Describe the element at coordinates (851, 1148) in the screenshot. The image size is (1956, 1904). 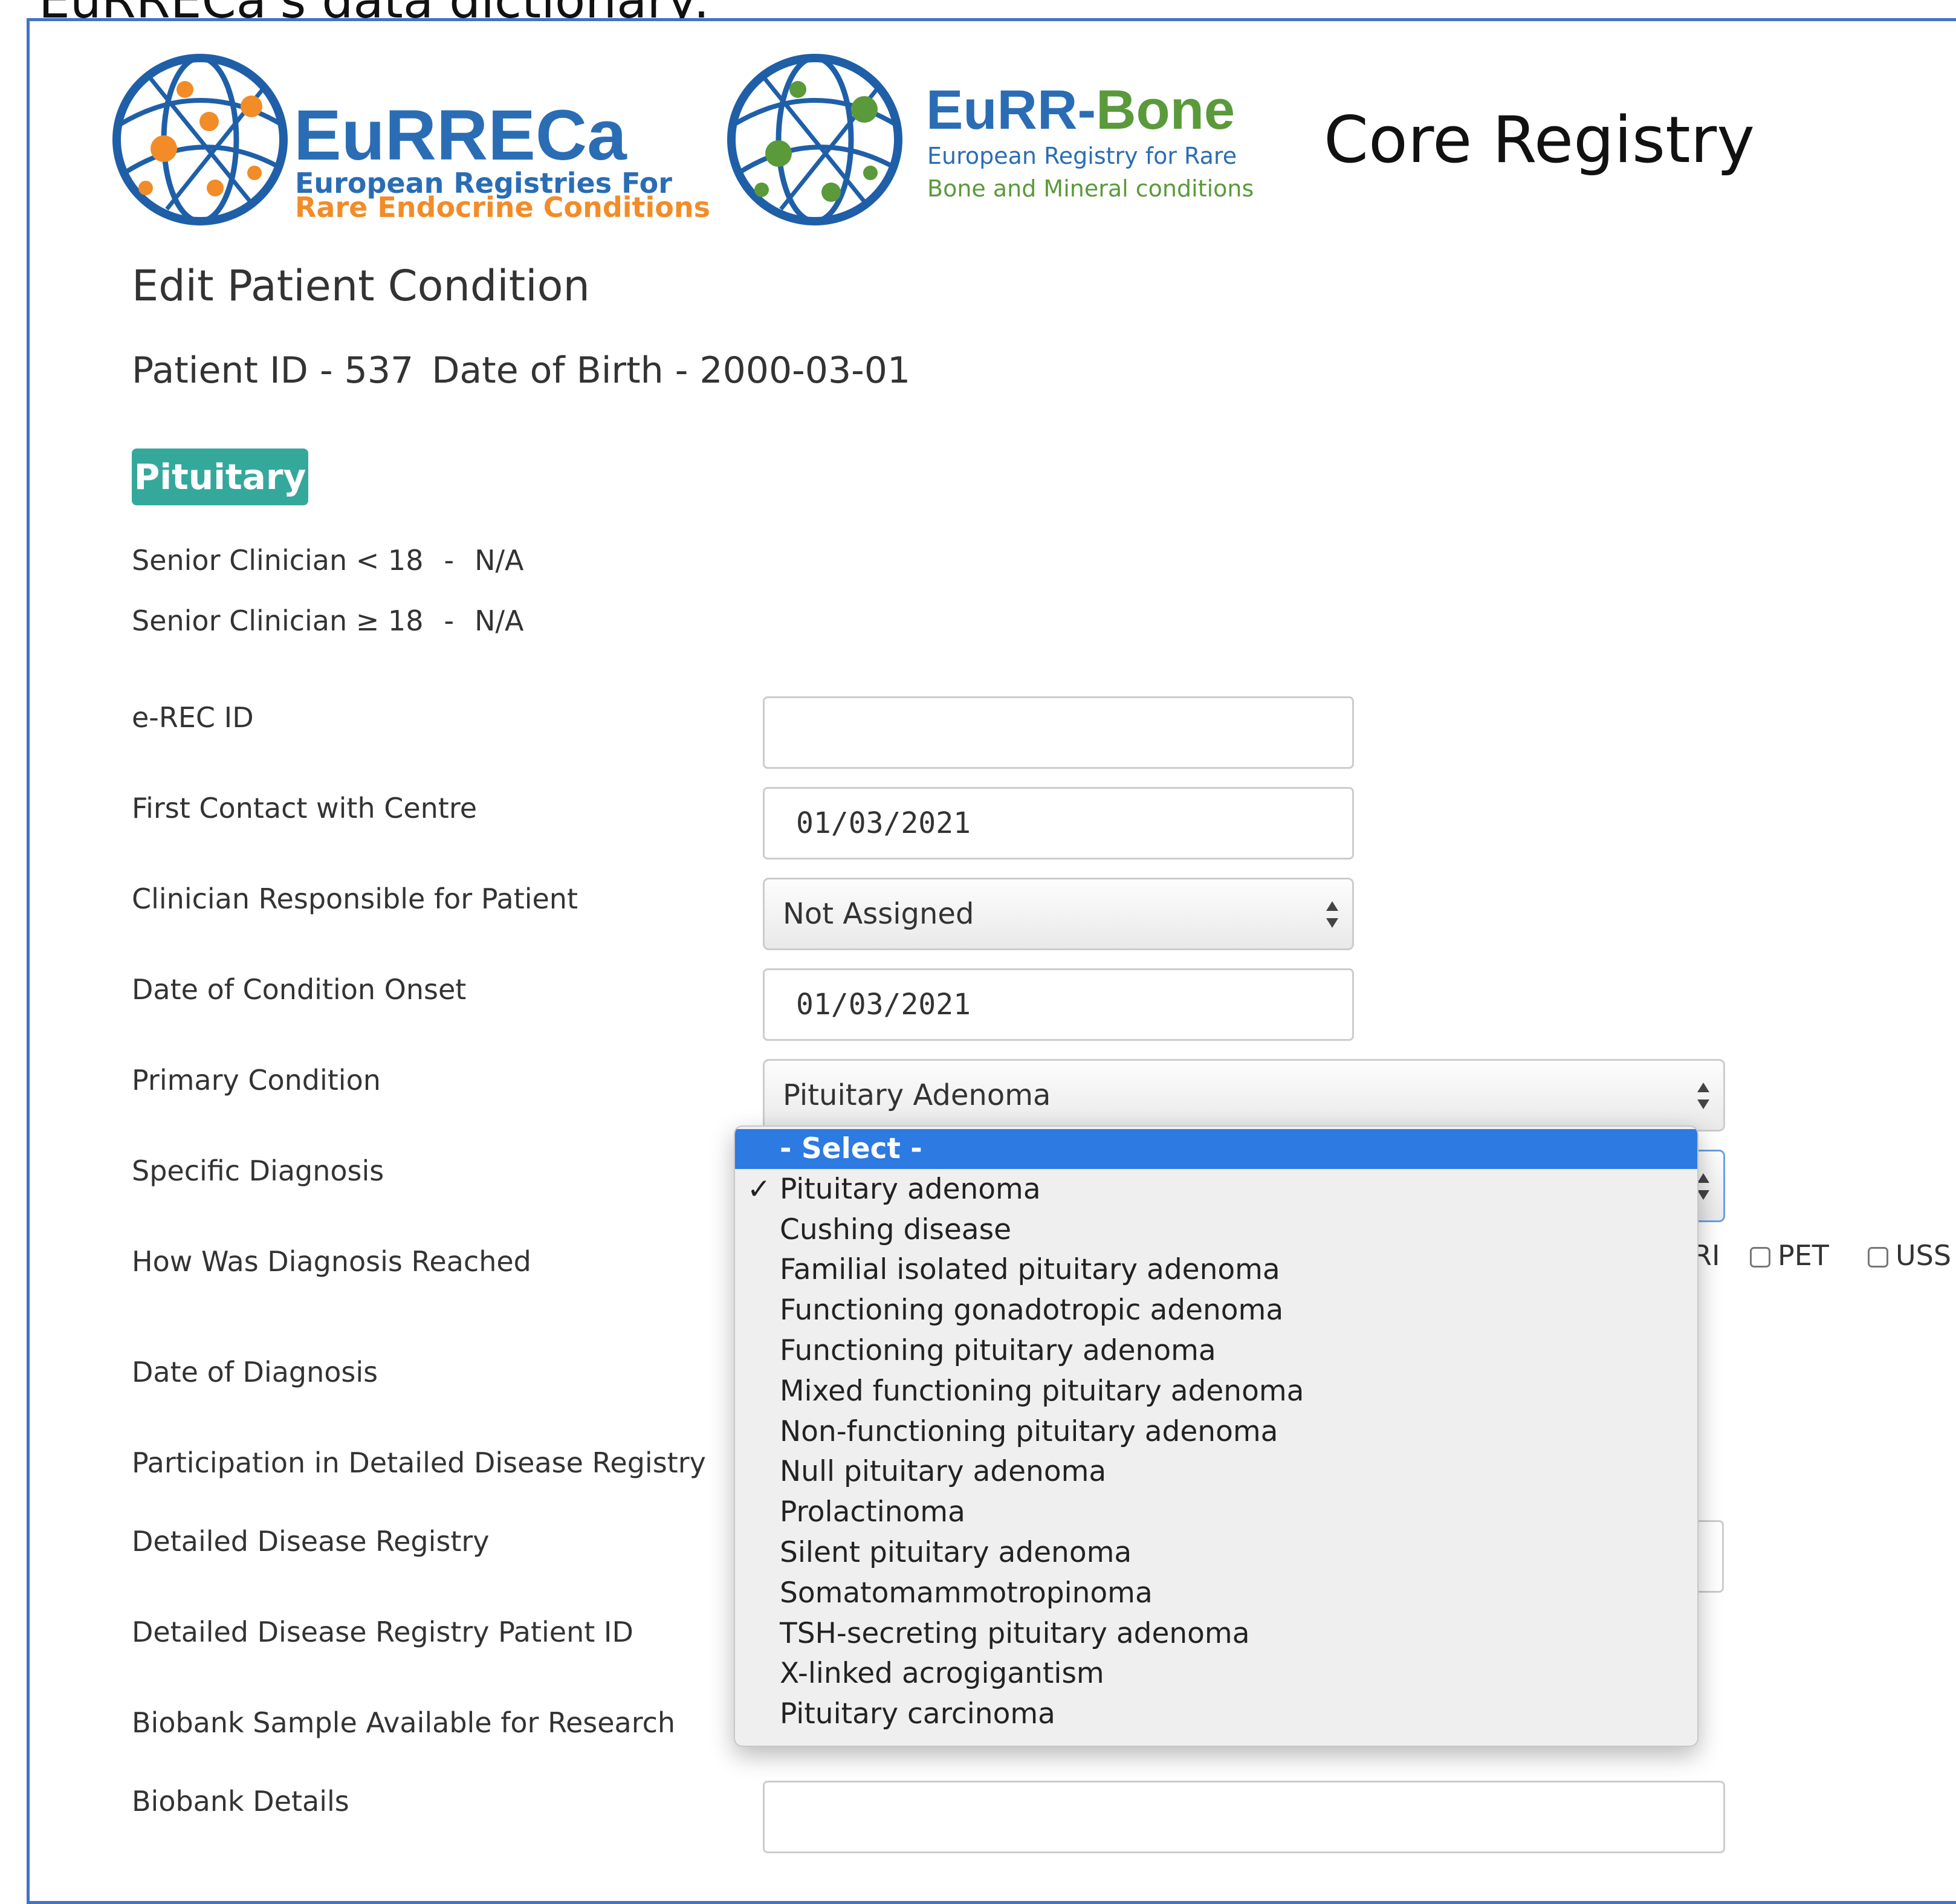
I see `dropdown-option-label: - Select -` at that location.